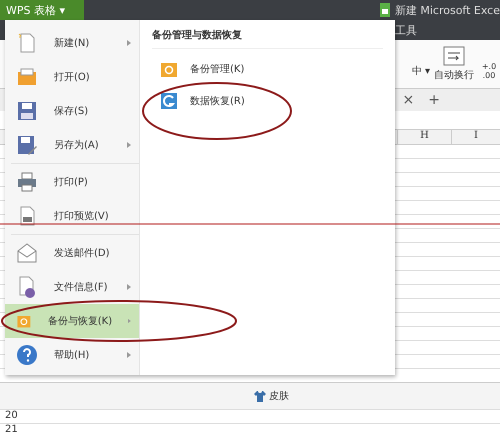 The image size is (500, 434). What do you see at coordinates (27, 355) in the screenshot?
I see `help-icon` at bounding box center [27, 355].